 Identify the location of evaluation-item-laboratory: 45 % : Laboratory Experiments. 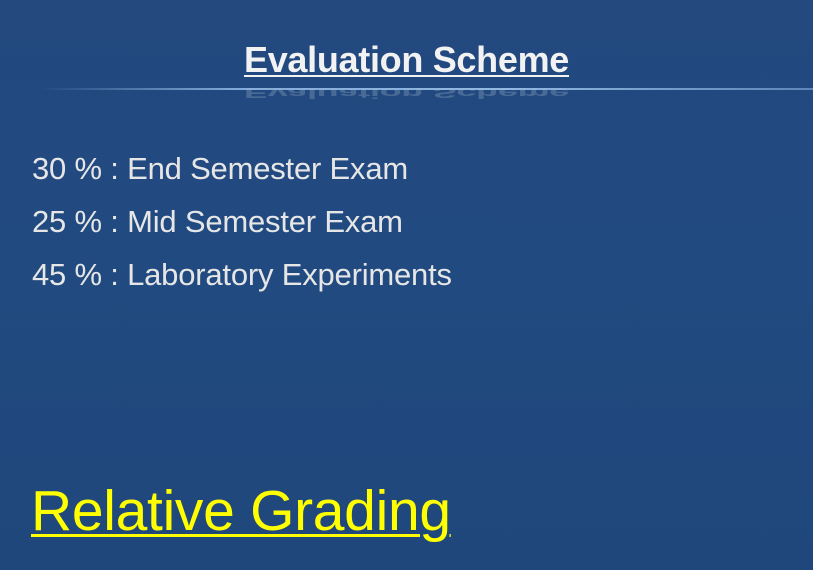
(242, 274).